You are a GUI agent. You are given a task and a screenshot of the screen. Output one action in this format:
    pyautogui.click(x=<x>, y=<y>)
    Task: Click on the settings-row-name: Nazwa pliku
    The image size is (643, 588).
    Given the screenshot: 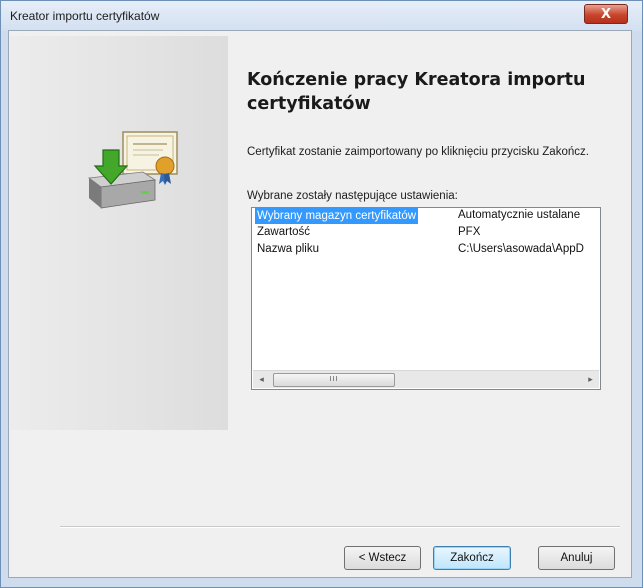 What is the action you would take?
    pyautogui.click(x=288, y=249)
    